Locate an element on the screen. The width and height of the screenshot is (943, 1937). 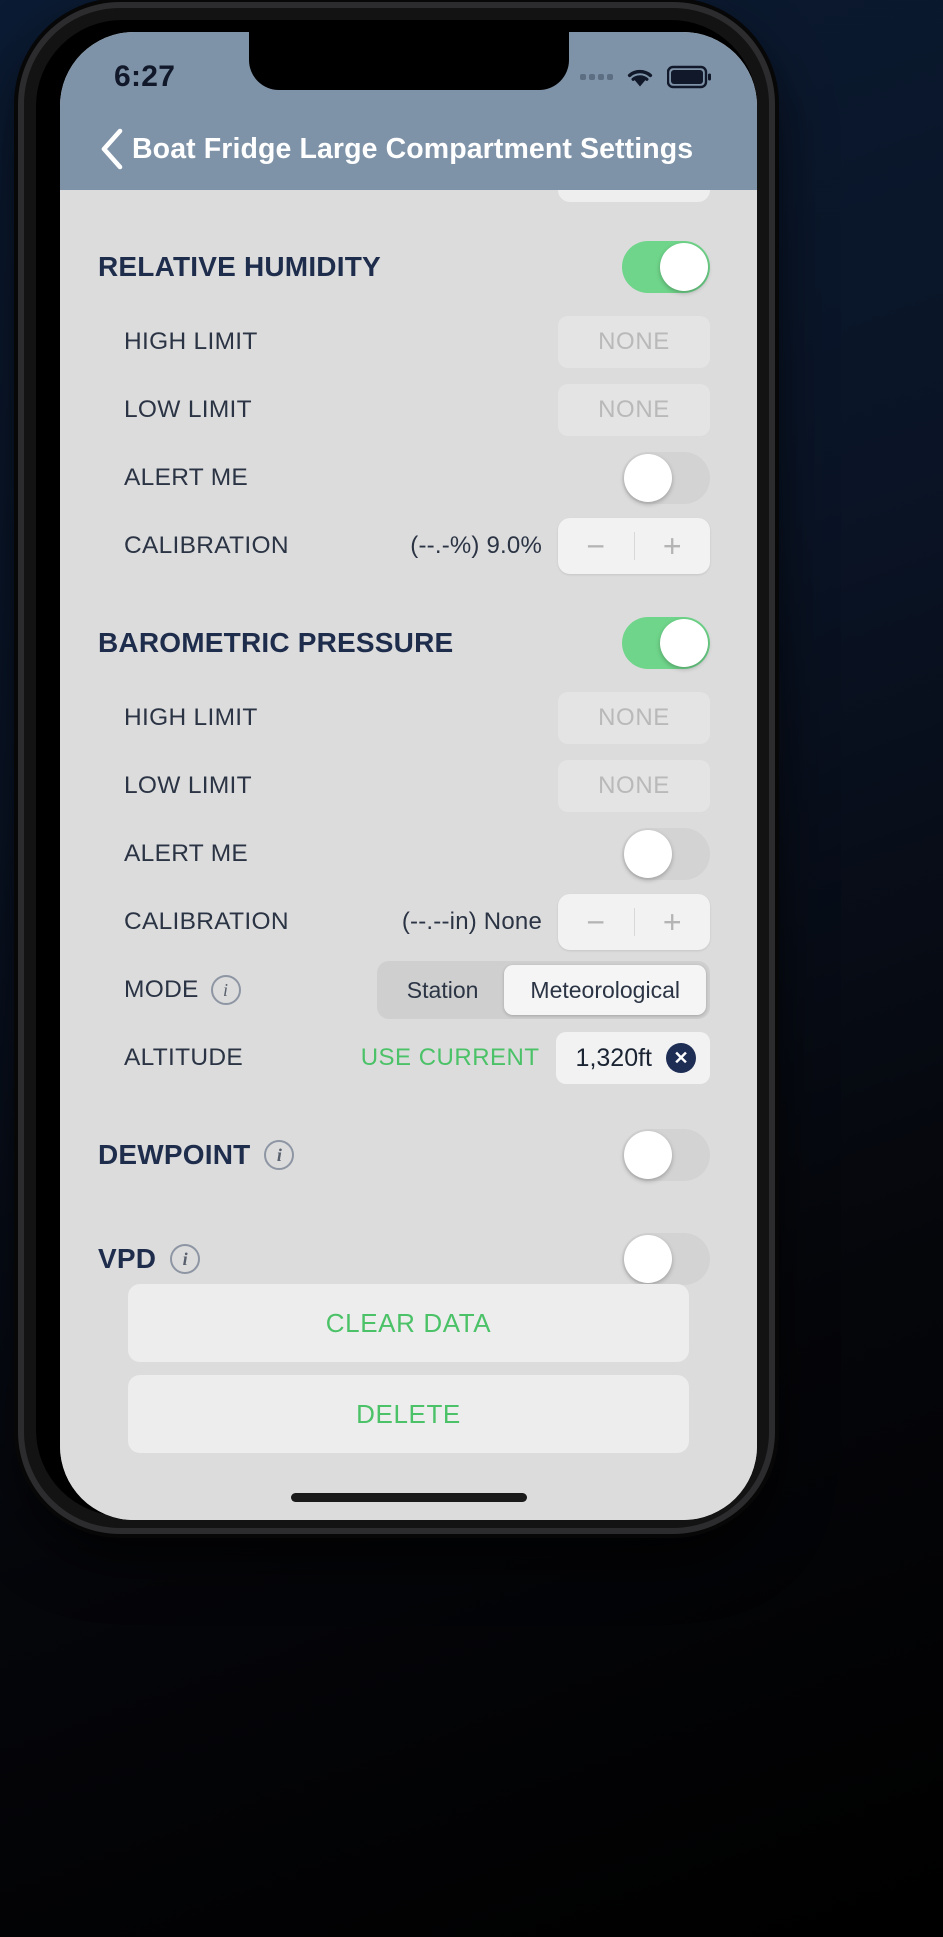
rh-alert-me-row: ALERT ME is located at coordinates (408, 478).